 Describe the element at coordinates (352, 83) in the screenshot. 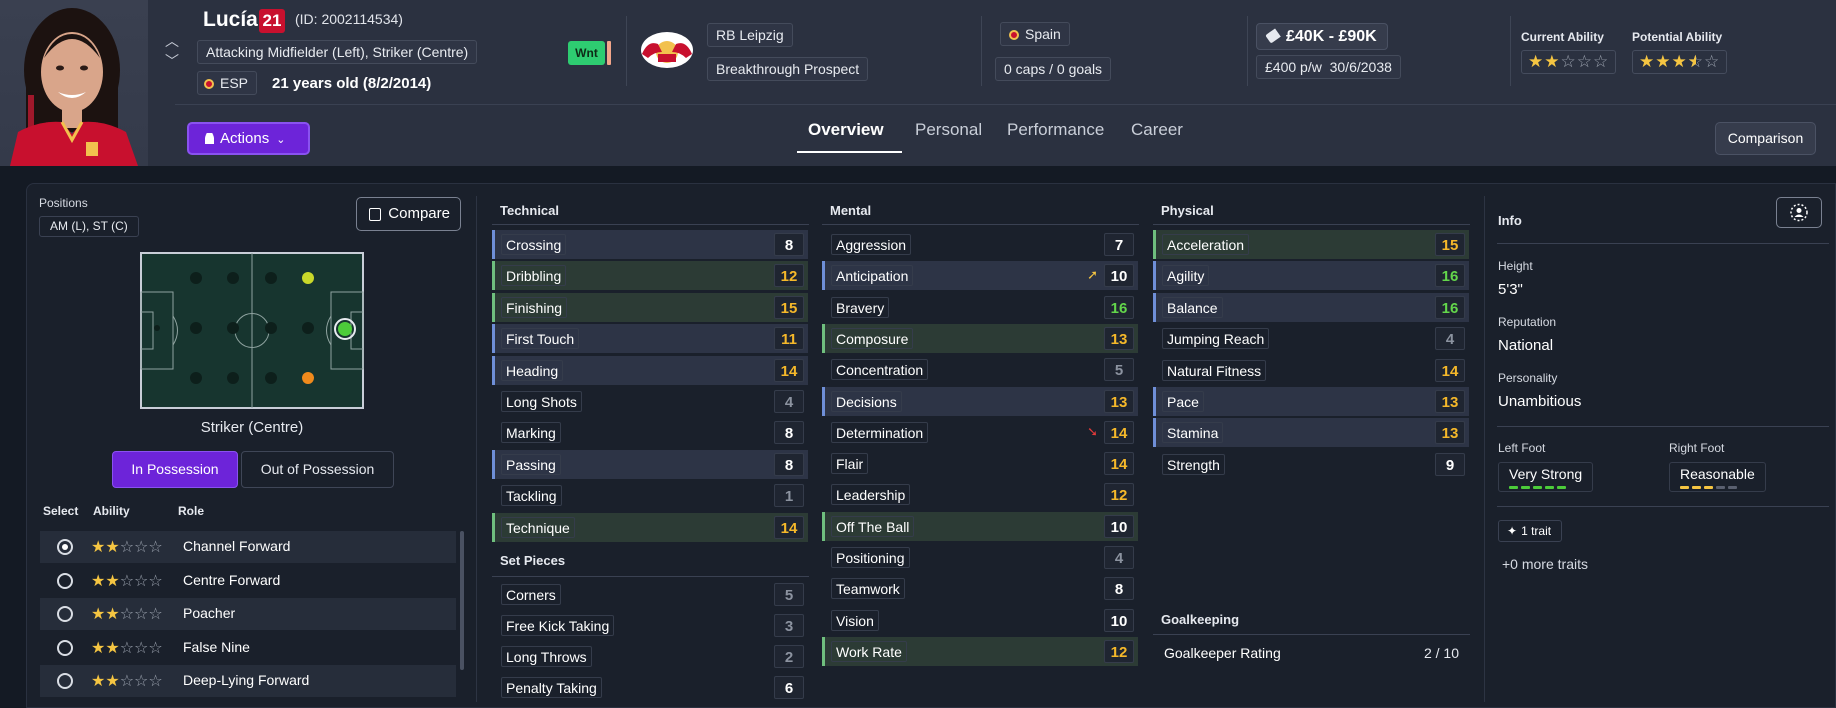

I see `player-age: 21 years old (8/2/2014)` at that location.